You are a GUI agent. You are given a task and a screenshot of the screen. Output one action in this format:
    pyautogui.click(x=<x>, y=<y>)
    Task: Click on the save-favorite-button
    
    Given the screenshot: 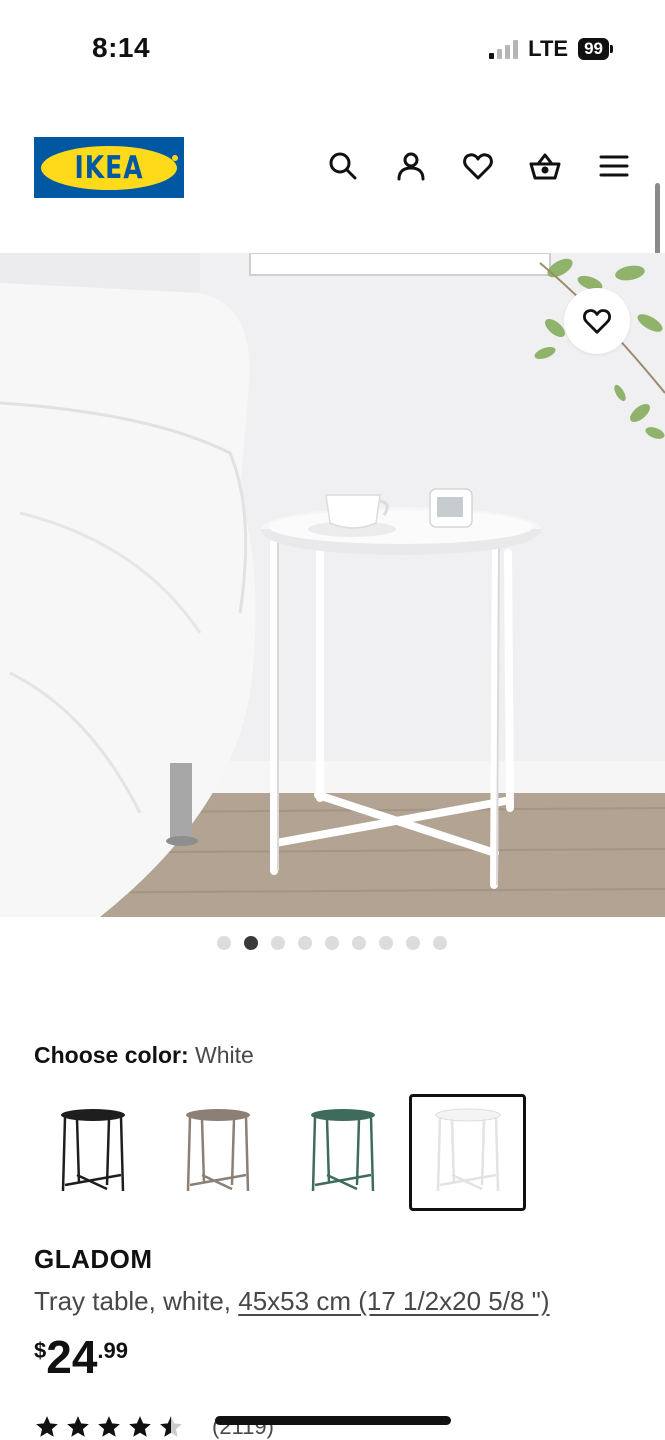 What is the action you would take?
    pyautogui.click(x=597, y=321)
    